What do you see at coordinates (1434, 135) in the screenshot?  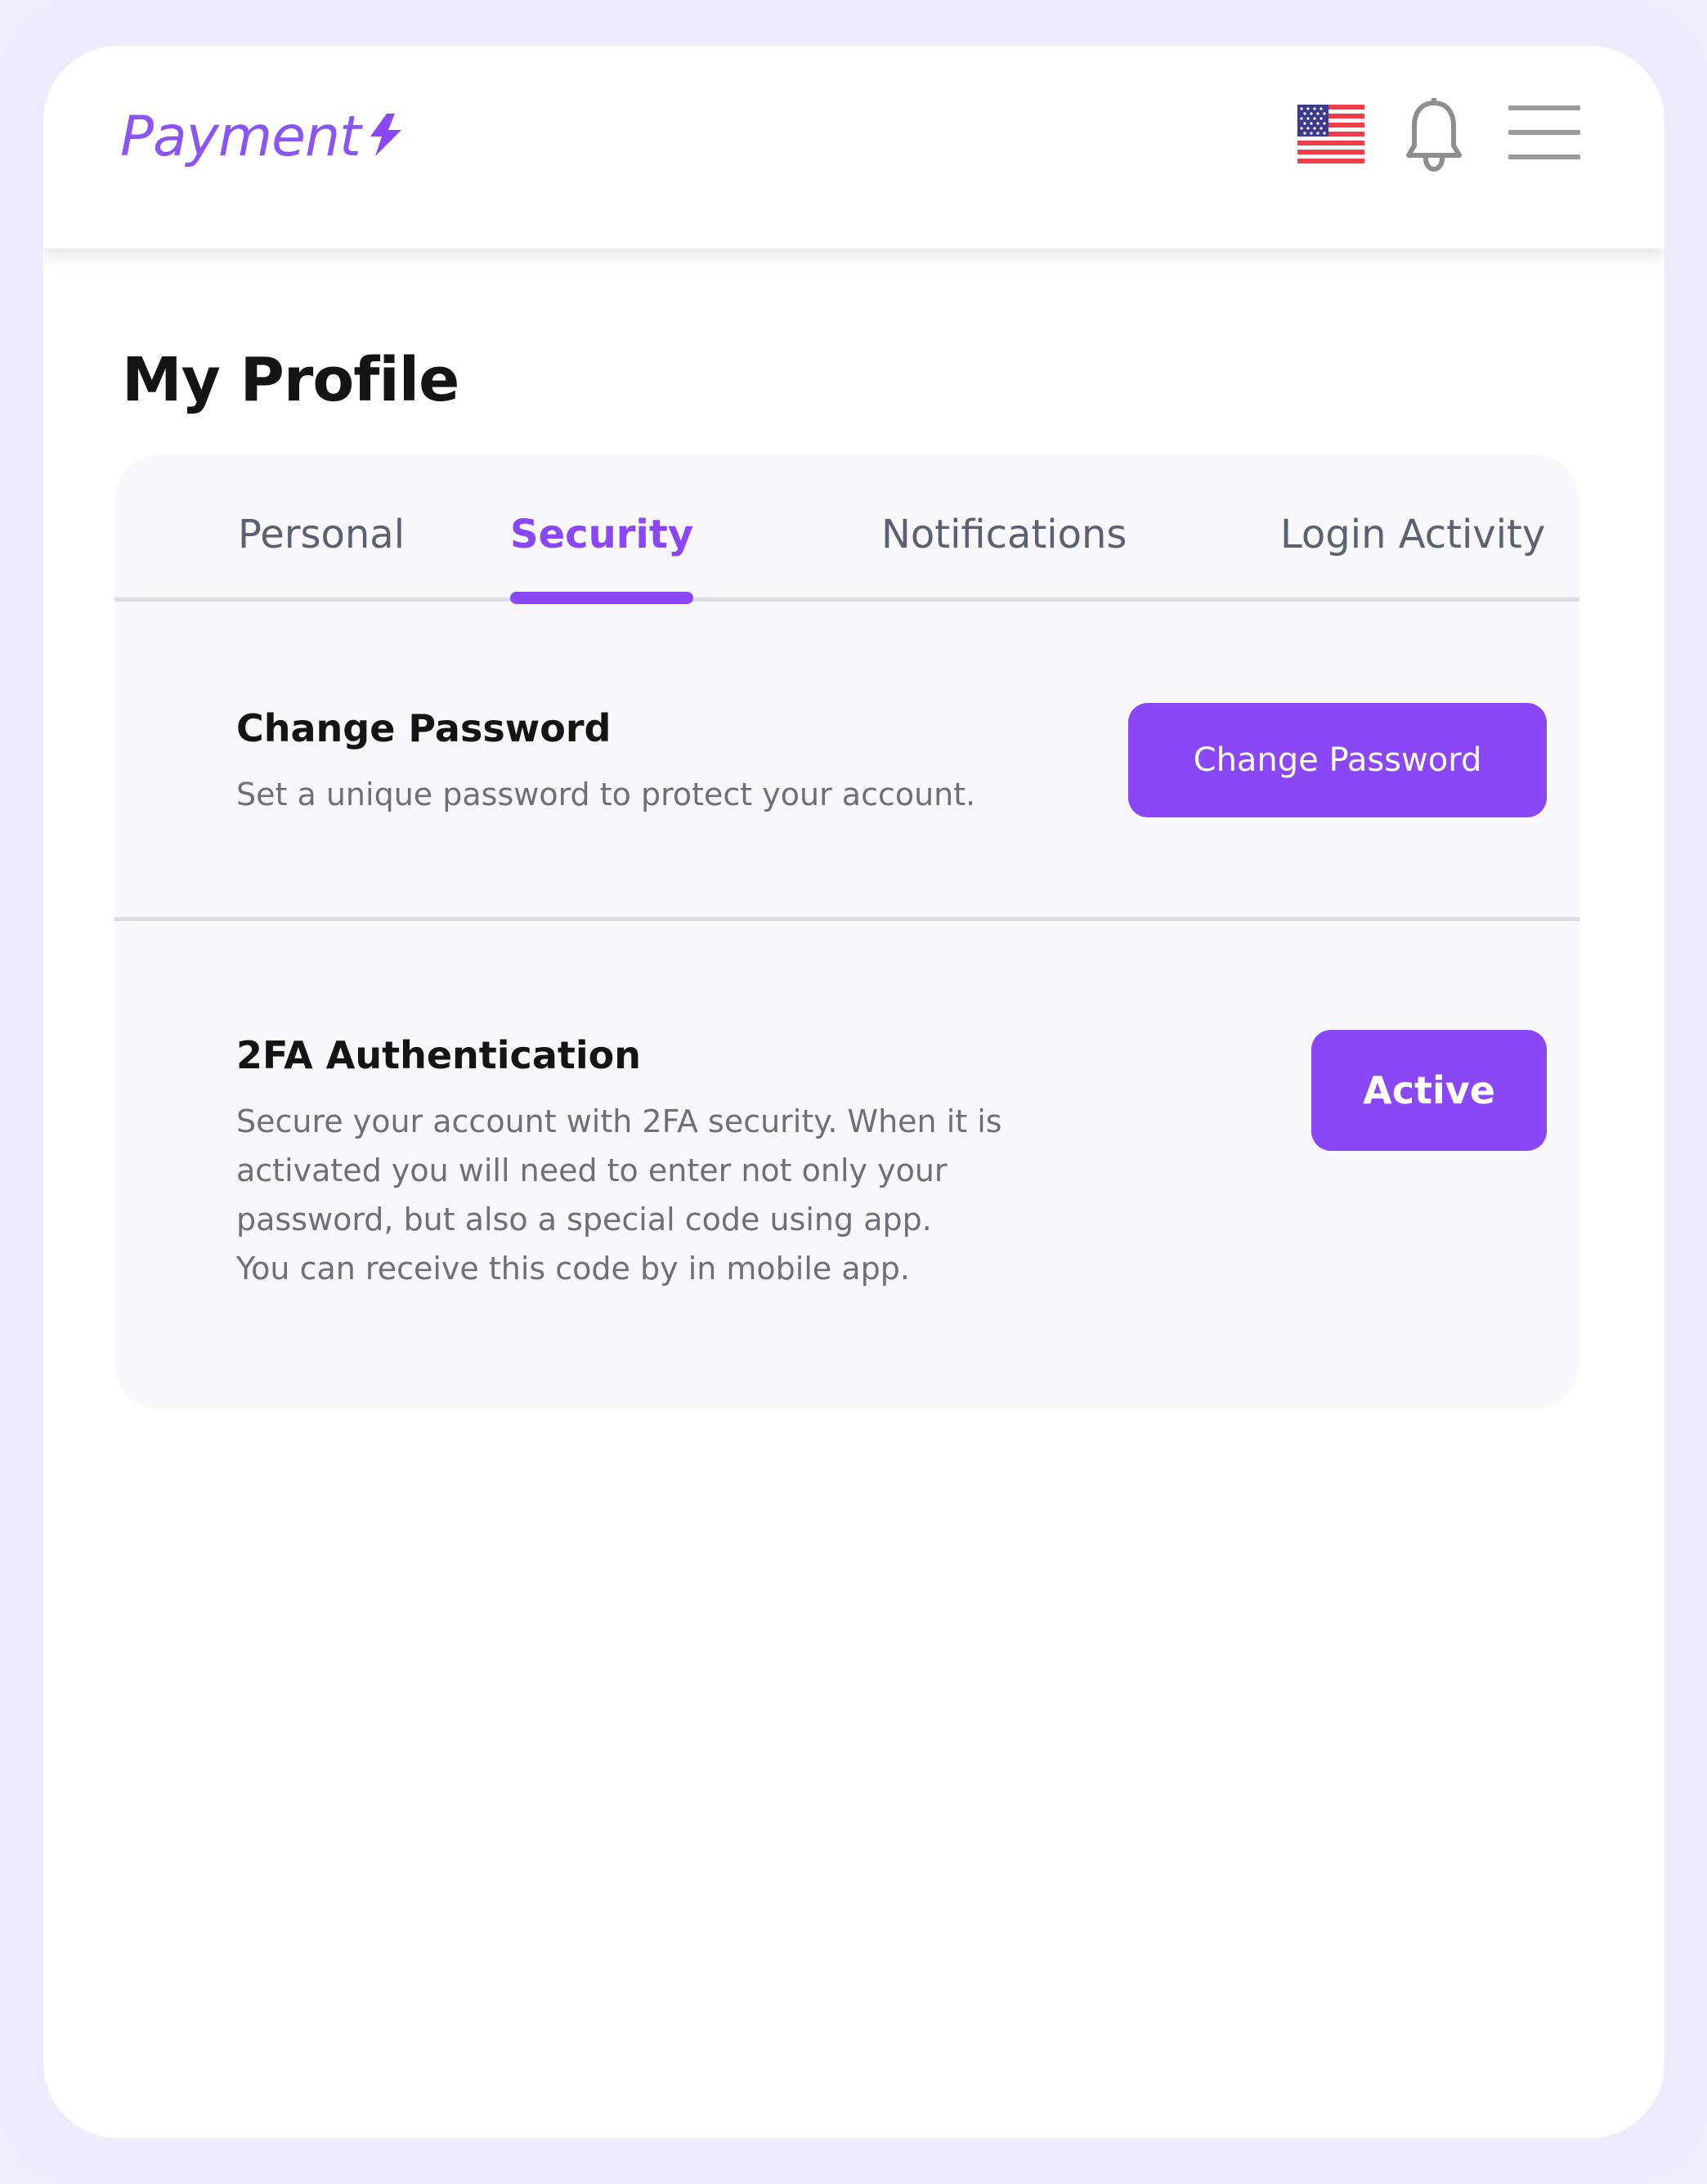 I see `bell-icon` at bounding box center [1434, 135].